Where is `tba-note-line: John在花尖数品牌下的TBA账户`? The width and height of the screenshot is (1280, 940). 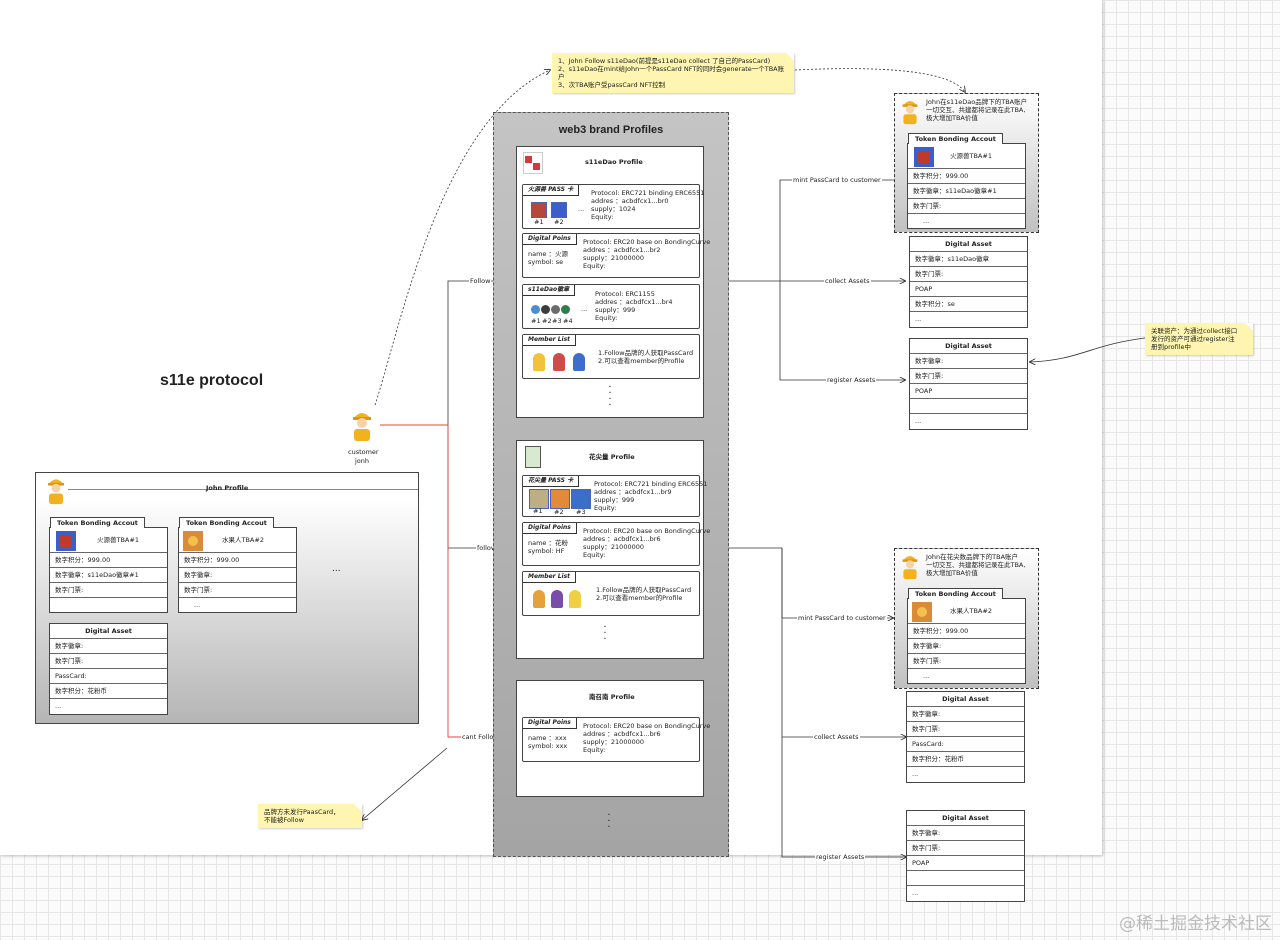 tba-note-line: John在花尖数品牌下的TBA账户 is located at coordinates (972, 557).